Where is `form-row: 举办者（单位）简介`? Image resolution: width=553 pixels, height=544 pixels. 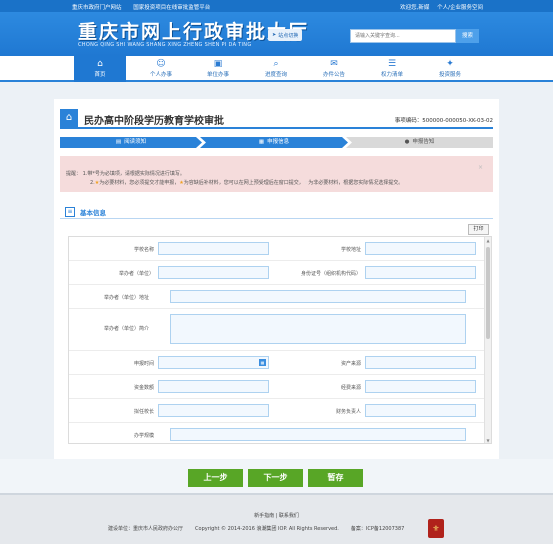 form-row: 举办者（单位）简介 is located at coordinates (277, 330).